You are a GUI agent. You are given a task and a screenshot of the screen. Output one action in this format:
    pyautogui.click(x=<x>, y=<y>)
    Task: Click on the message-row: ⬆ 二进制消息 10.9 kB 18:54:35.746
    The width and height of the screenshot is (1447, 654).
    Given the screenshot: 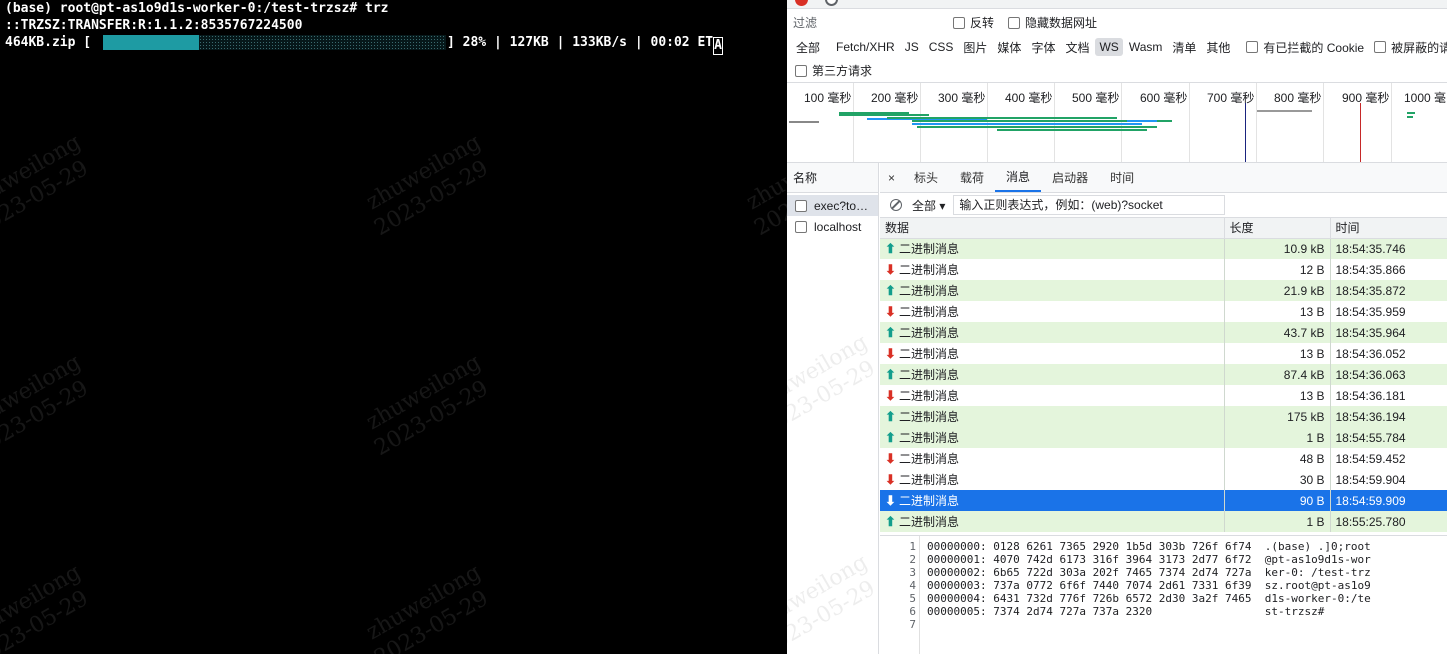 What is the action you would take?
    pyautogui.click(x=1163, y=248)
    